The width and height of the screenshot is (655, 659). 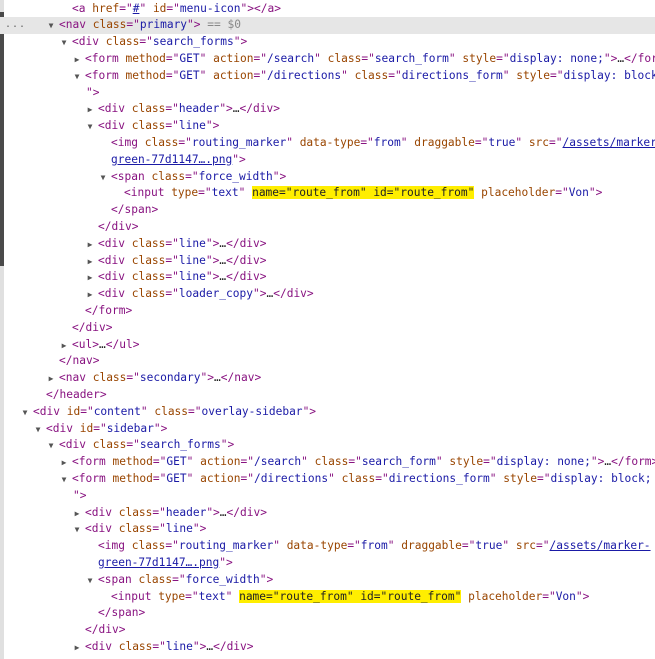 What do you see at coordinates (327, 311) in the screenshot?
I see `dom-node-row: ▶</form>` at bounding box center [327, 311].